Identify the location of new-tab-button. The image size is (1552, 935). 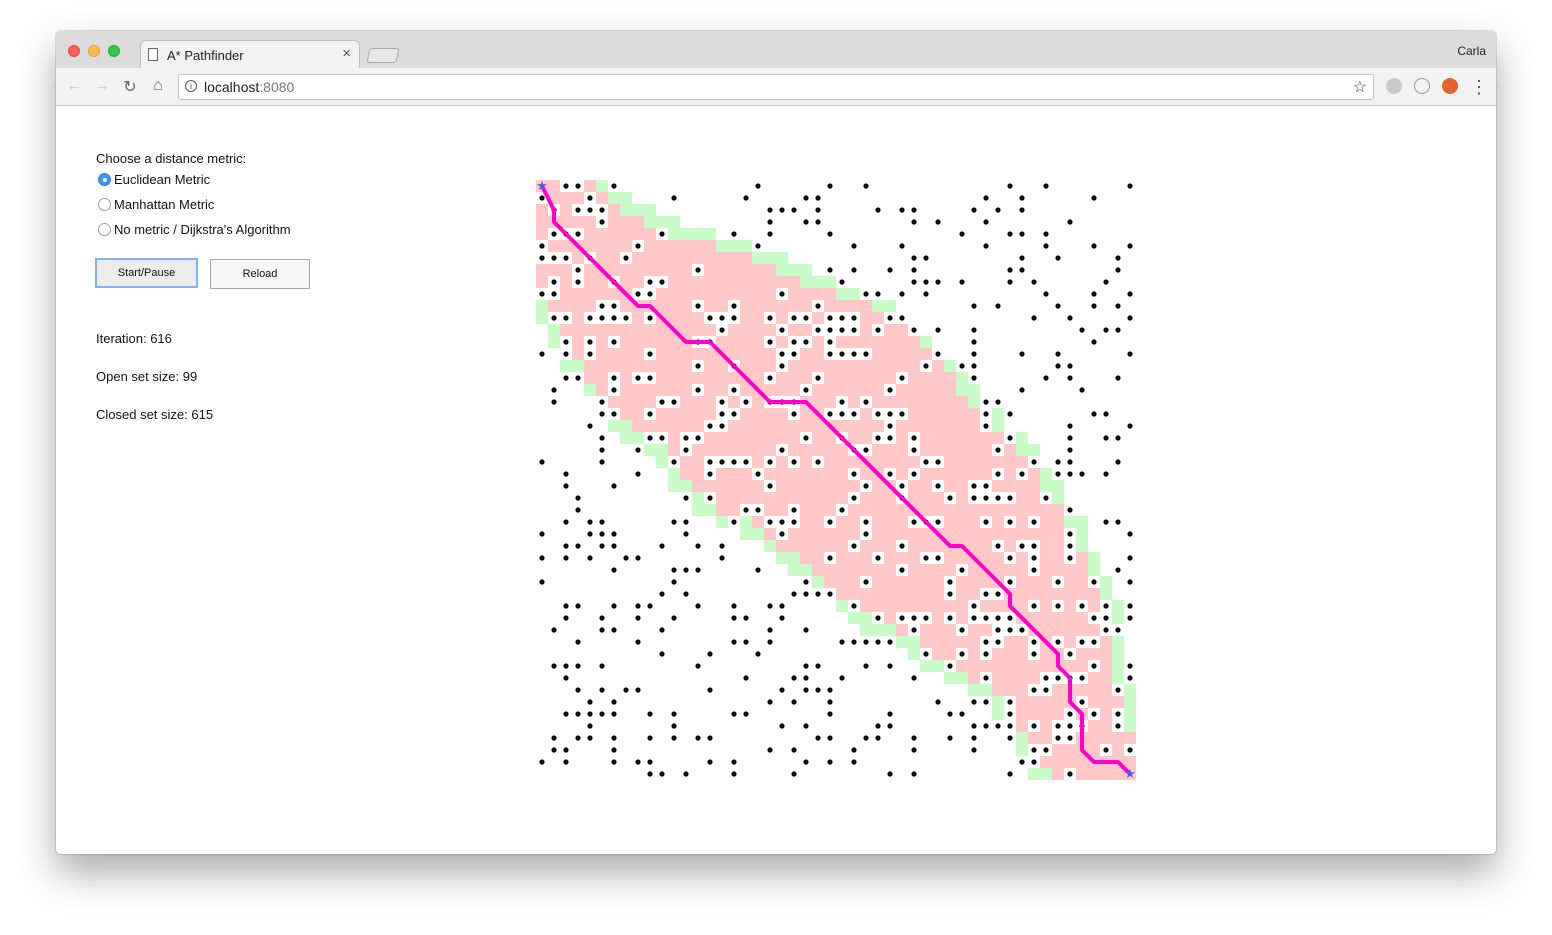
(383, 55).